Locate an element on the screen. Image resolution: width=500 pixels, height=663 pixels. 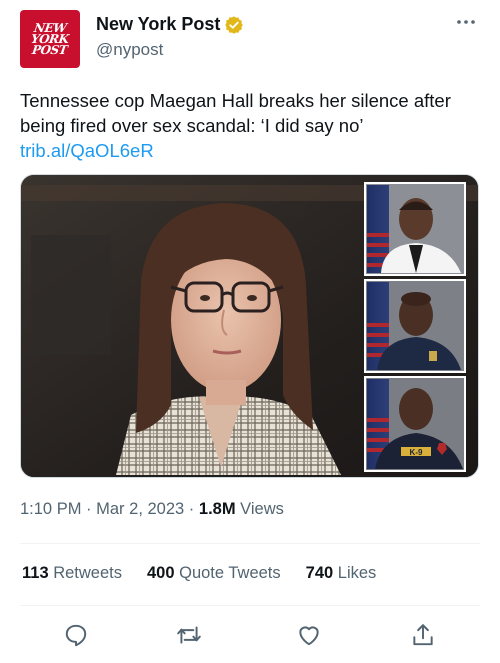
reply-icon is located at coordinates (76, 635).